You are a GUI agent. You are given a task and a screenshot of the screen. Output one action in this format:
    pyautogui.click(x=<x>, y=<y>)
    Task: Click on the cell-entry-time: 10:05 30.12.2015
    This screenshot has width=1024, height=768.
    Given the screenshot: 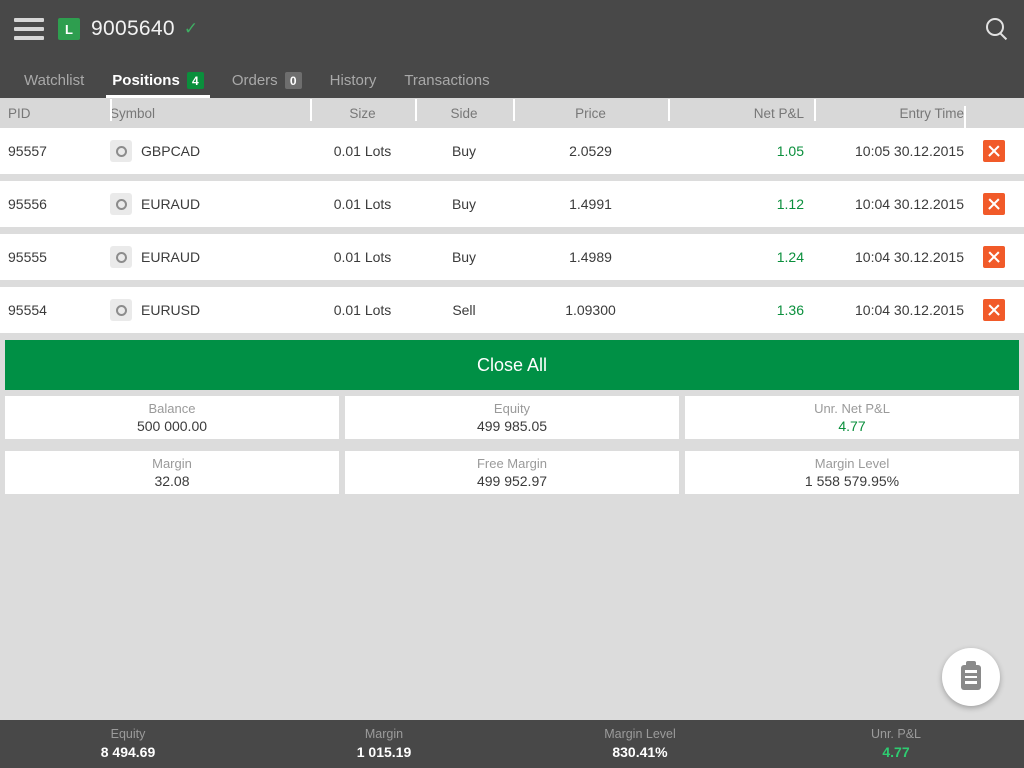 What is the action you would take?
    pyautogui.click(x=909, y=151)
    